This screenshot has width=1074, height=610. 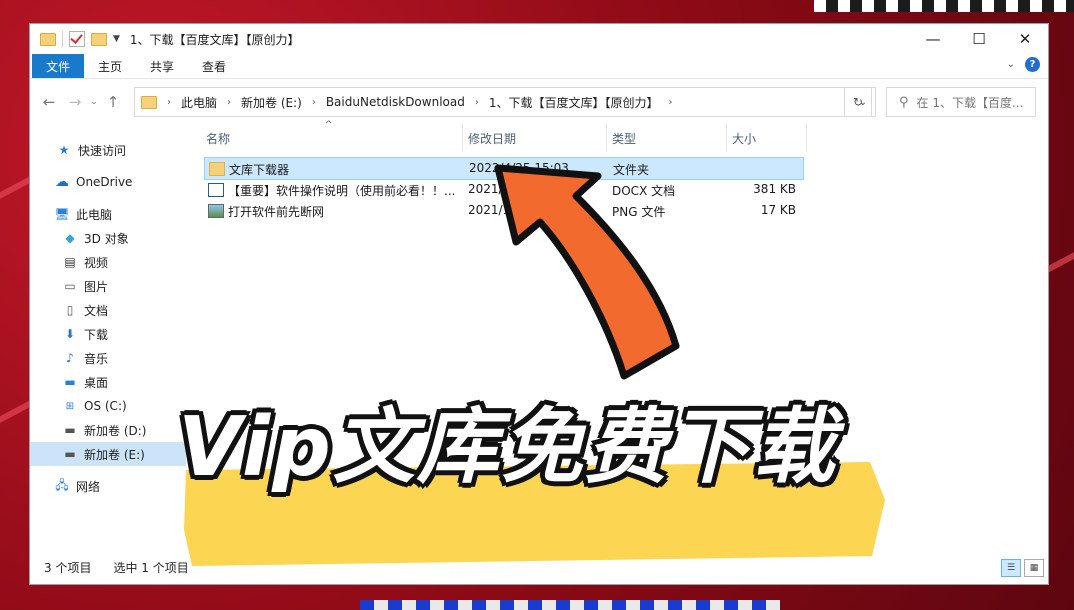 What do you see at coordinates (58, 66) in the screenshot?
I see `tab-file: 文件` at bounding box center [58, 66].